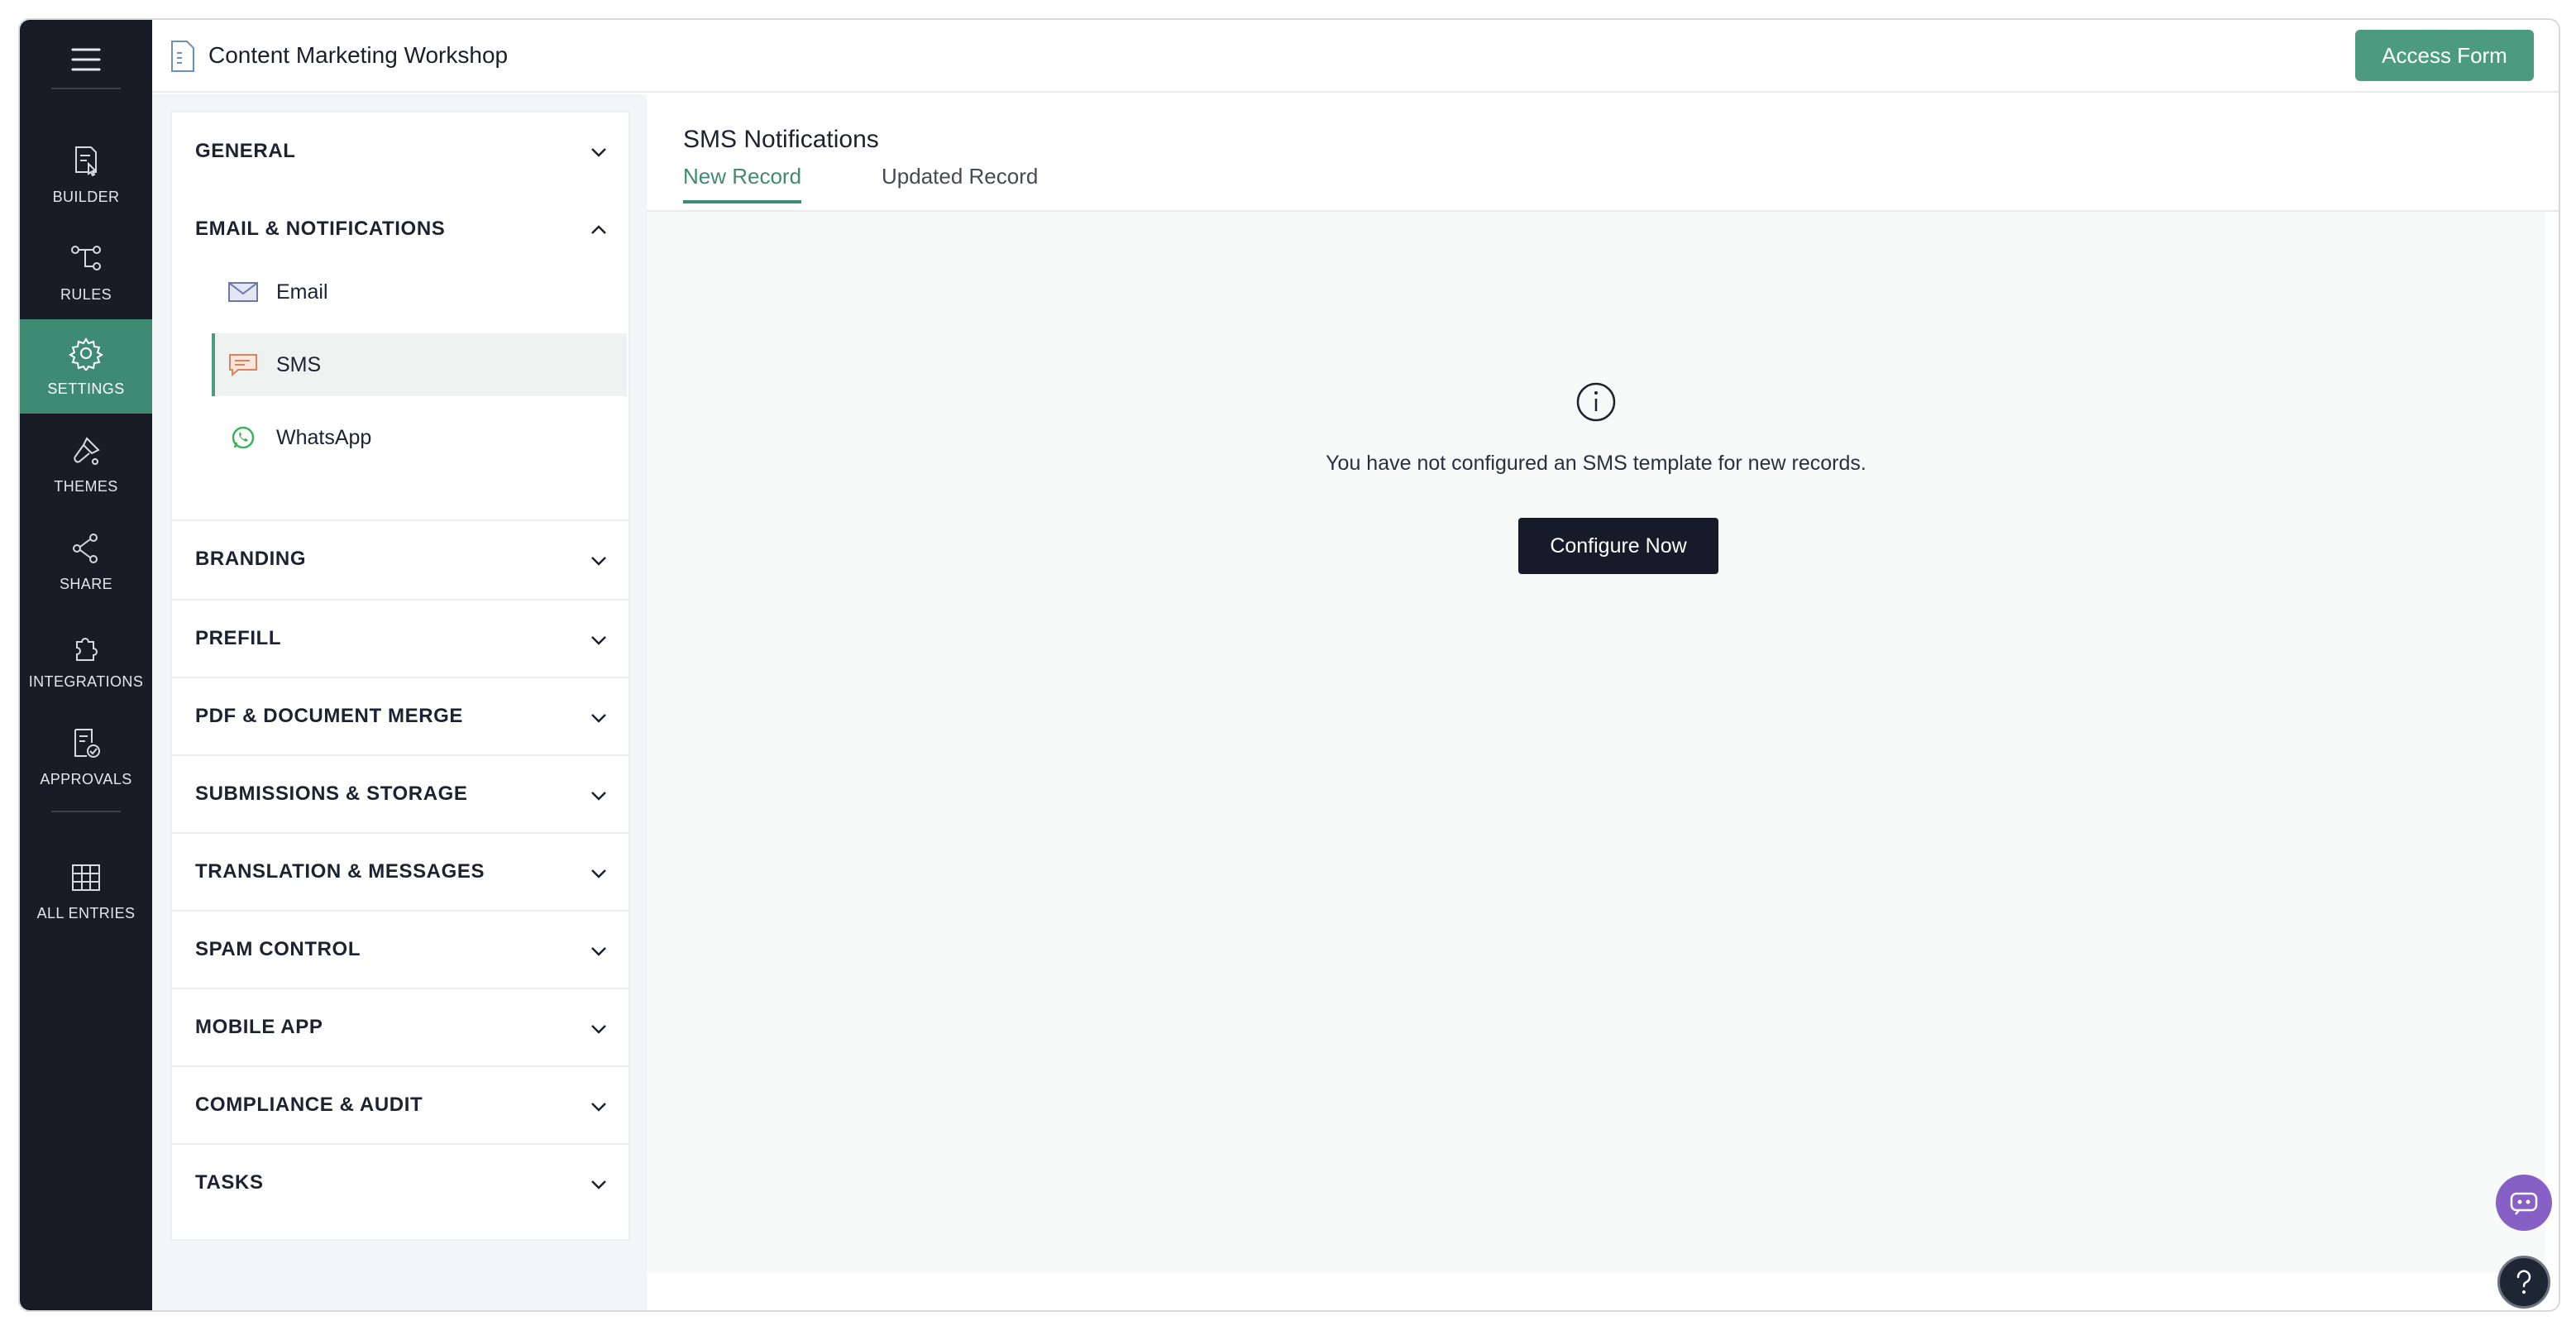 This screenshot has height=1321, width=2576. What do you see at coordinates (243, 437) in the screenshot?
I see `whatsapp-icon` at bounding box center [243, 437].